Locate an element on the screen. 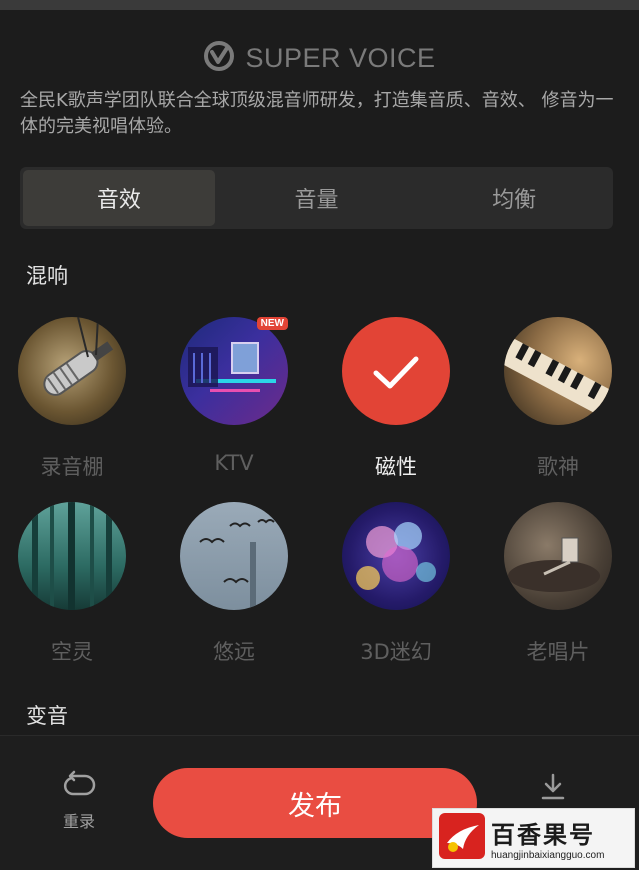 The image size is (639, 870). tab-sound-effect: 音效 is located at coordinates (119, 198).